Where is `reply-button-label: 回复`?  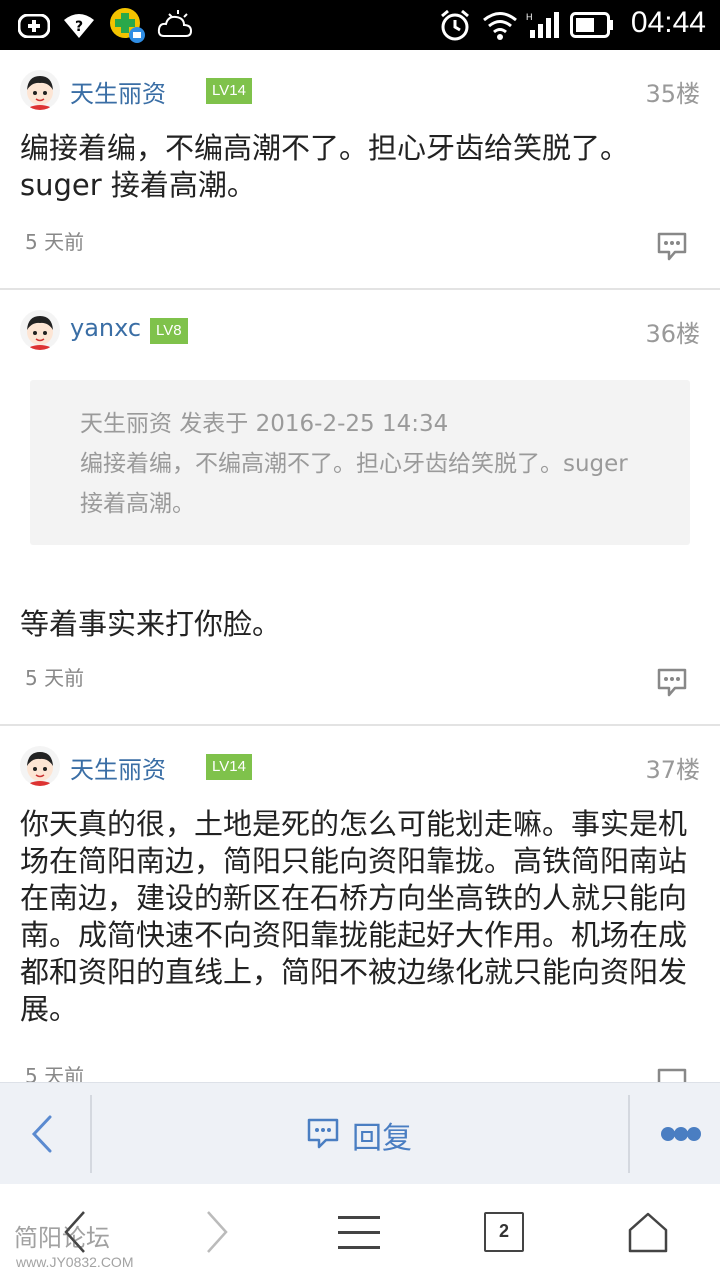
reply-button-label: 回复 is located at coordinates (382, 1138).